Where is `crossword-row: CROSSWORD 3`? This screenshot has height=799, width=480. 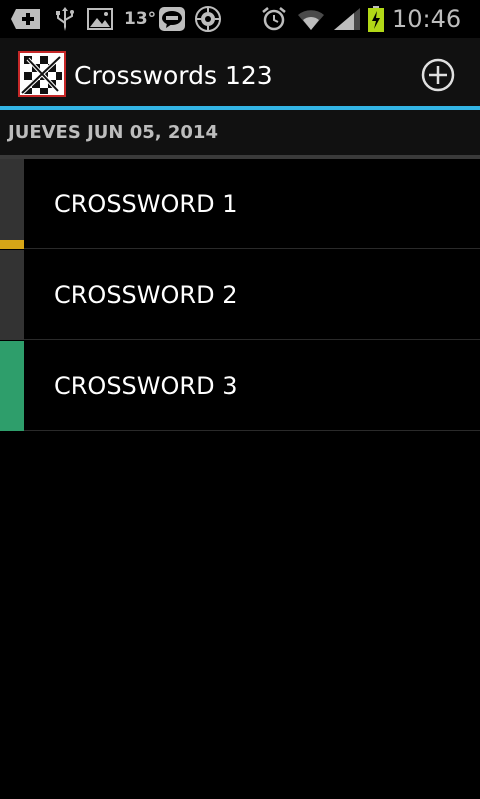 crossword-row: CROSSWORD 3 is located at coordinates (240, 386).